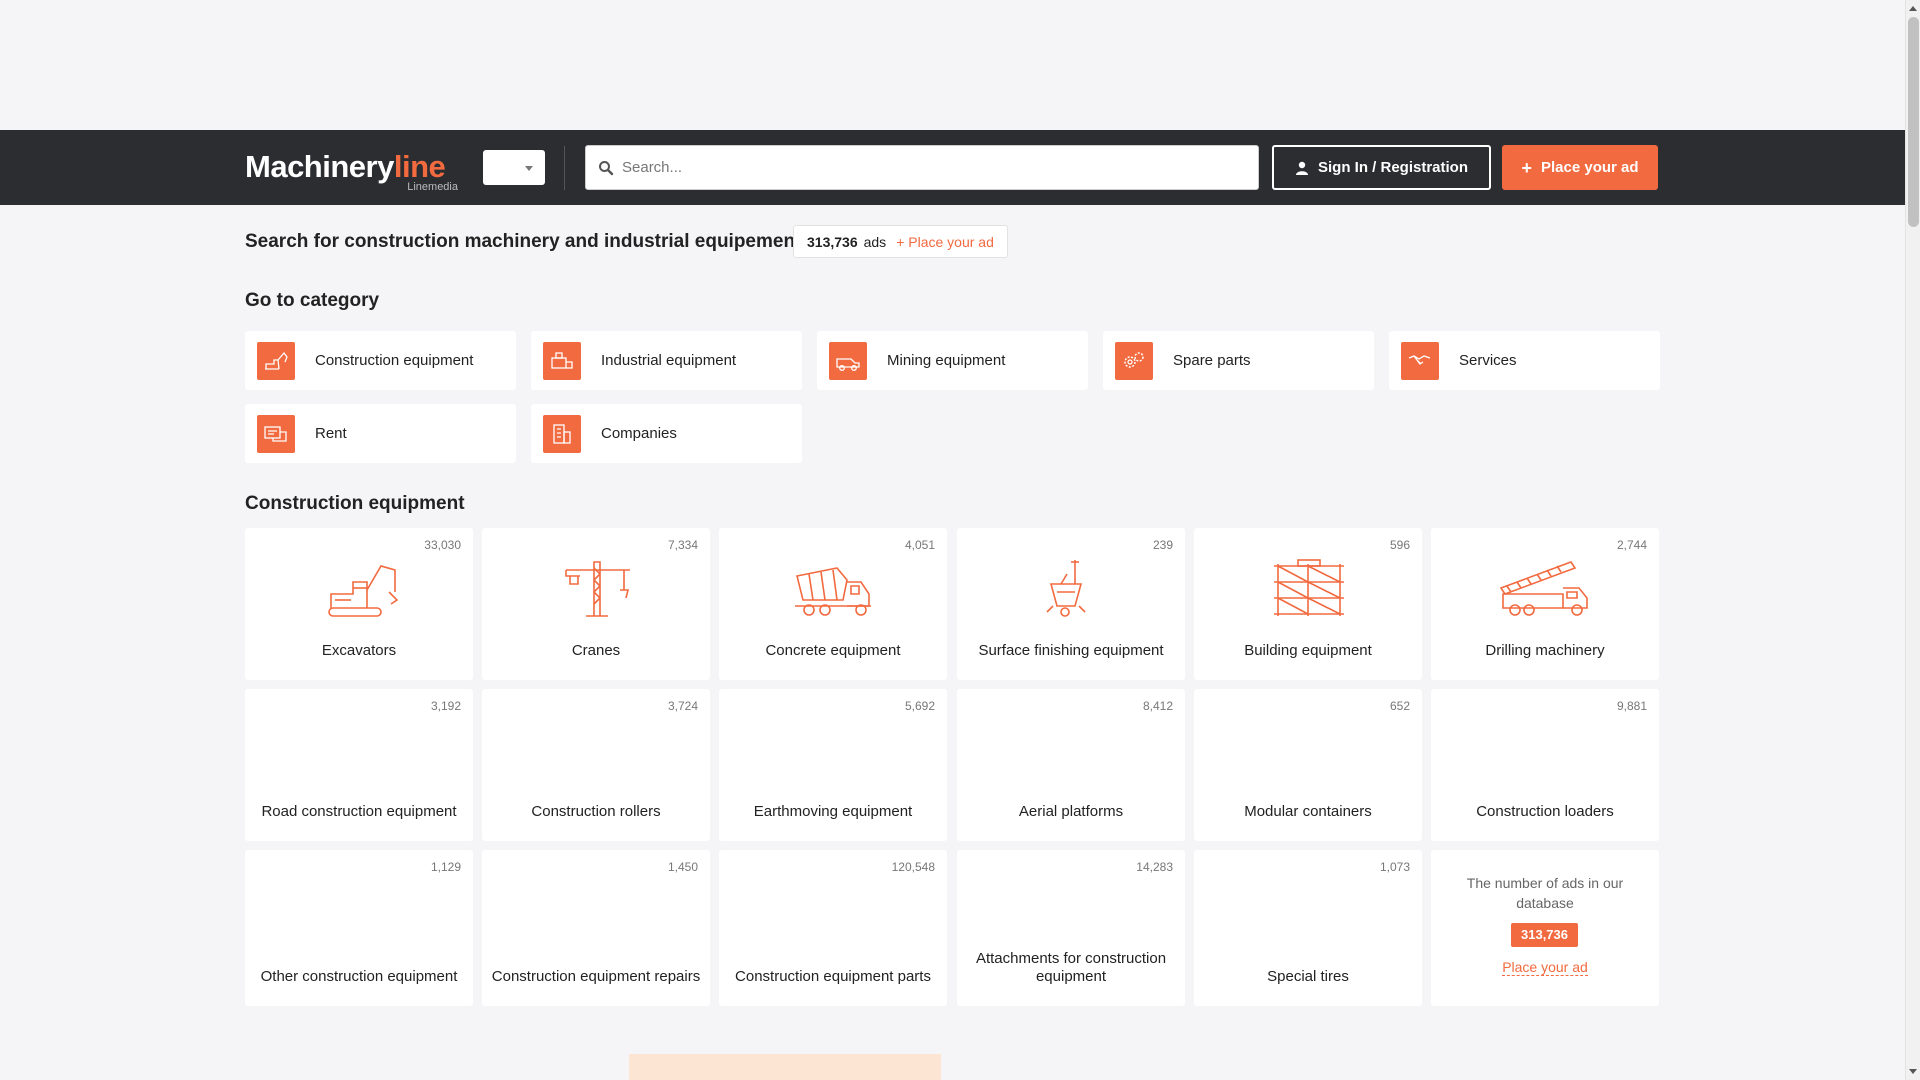  What do you see at coordinates (1420, 360) in the screenshot?
I see `handshake-icon` at bounding box center [1420, 360].